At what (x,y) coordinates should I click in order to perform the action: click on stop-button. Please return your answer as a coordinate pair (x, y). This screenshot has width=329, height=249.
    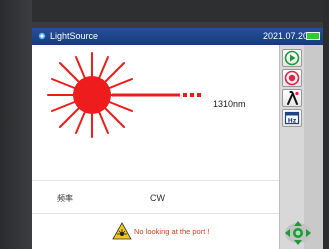
    Looking at the image, I should click on (292, 78).